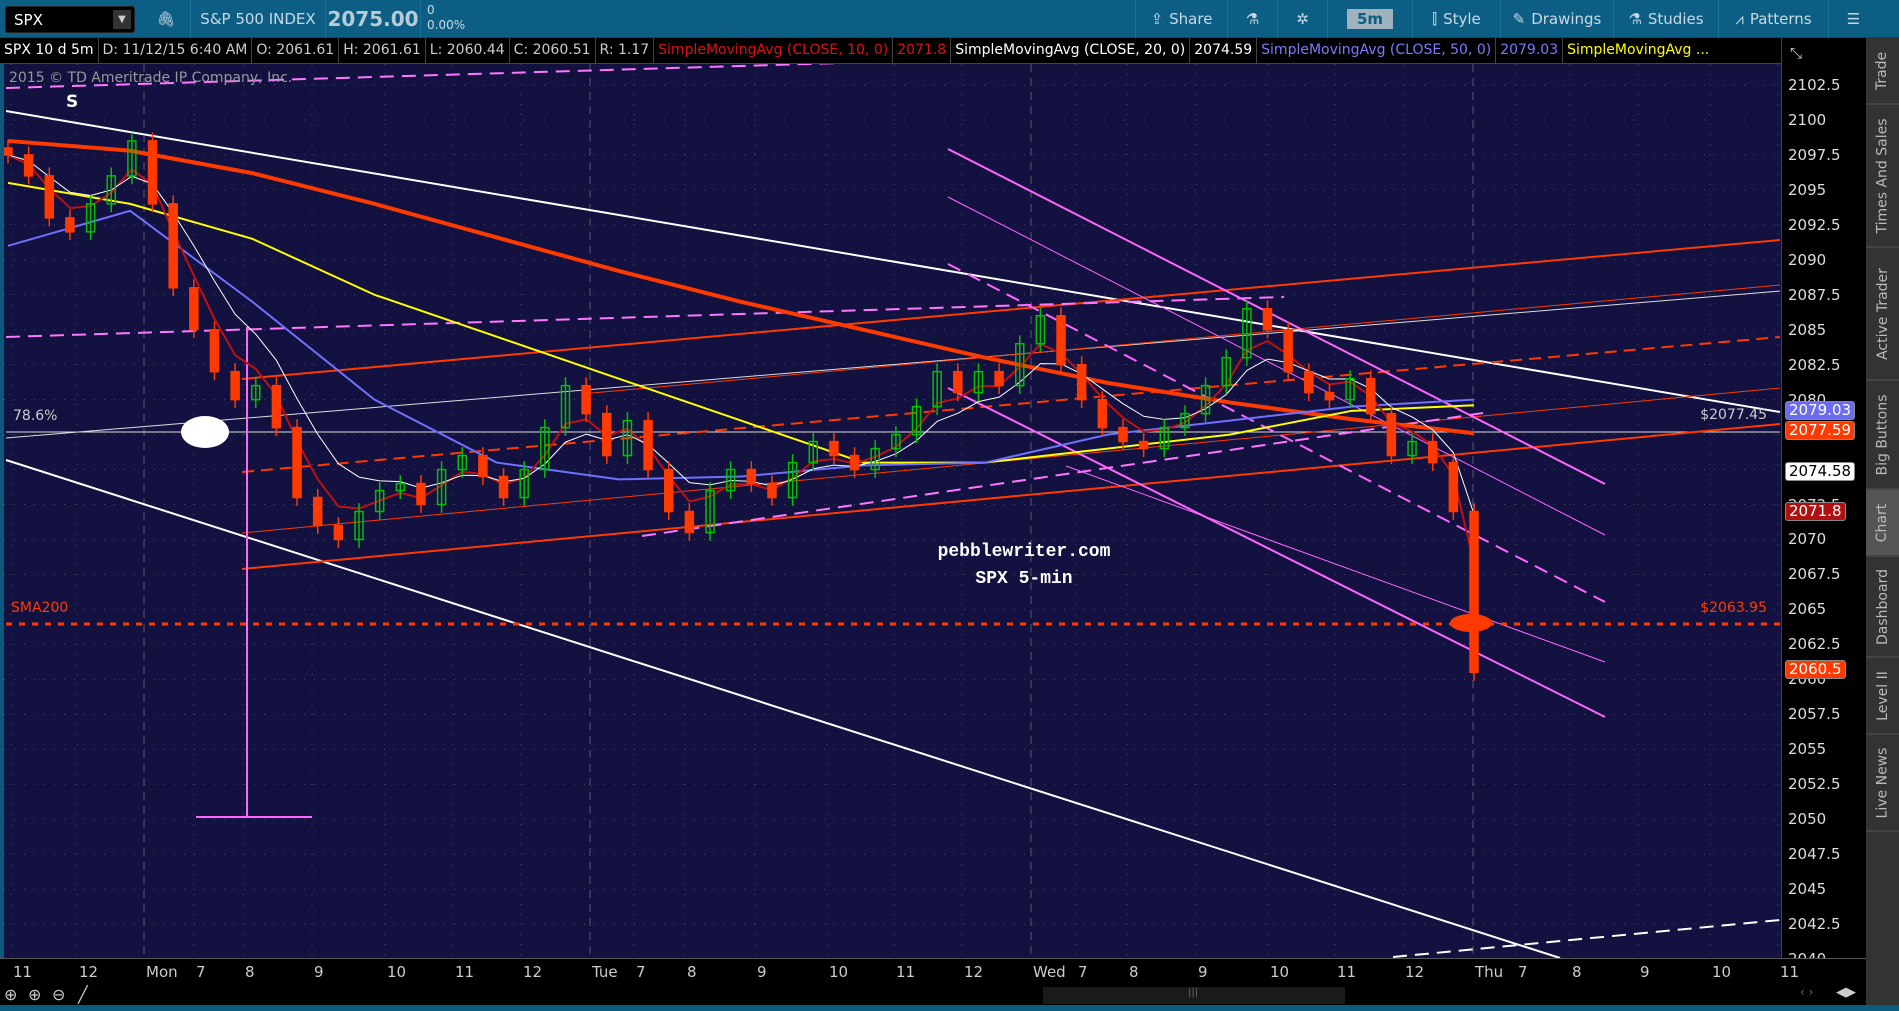 The width and height of the screenshot is (1899, 1011). I want to click on zoom-in-icon: ⊕, so click(34, 994).